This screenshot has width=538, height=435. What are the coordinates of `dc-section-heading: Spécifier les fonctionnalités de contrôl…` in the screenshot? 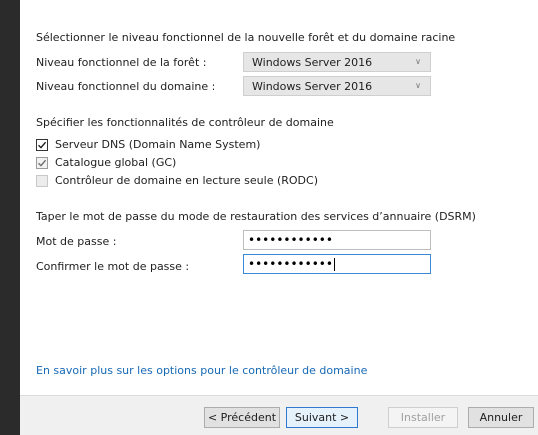 It's located at (185, 122).